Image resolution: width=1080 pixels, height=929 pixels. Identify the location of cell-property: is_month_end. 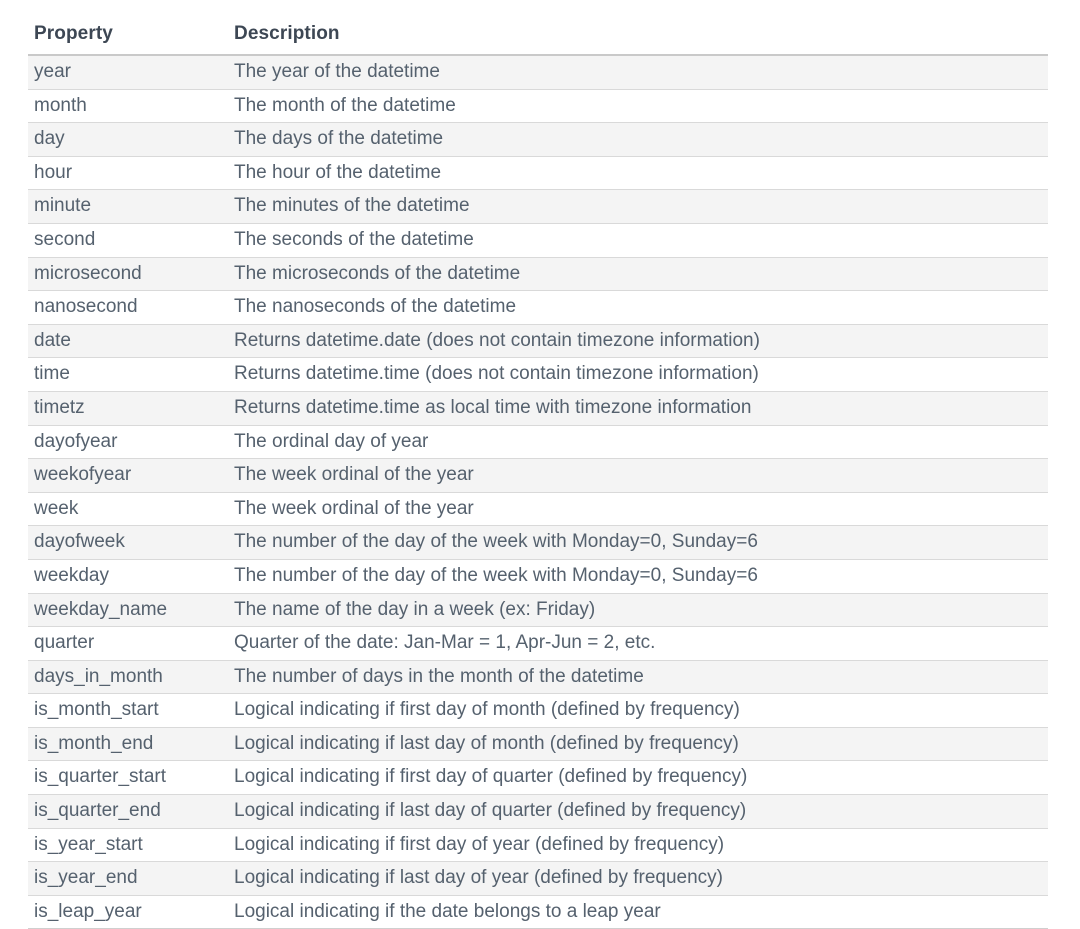
(128, 744).